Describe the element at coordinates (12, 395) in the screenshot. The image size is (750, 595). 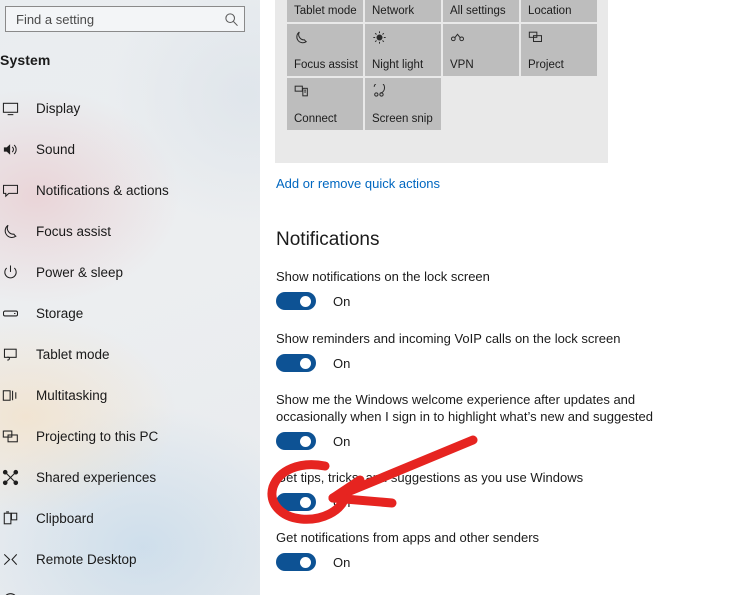
I see `multitasking-icon` at that location.